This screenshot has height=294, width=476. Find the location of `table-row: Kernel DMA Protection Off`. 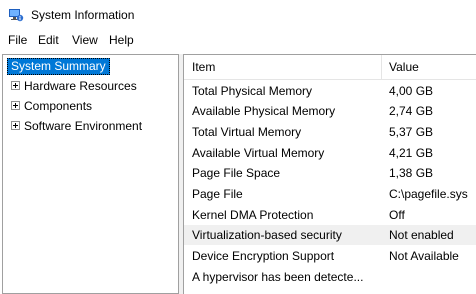

table-row: Kernel DMA Protection Off is located at coordinates (330, 215).